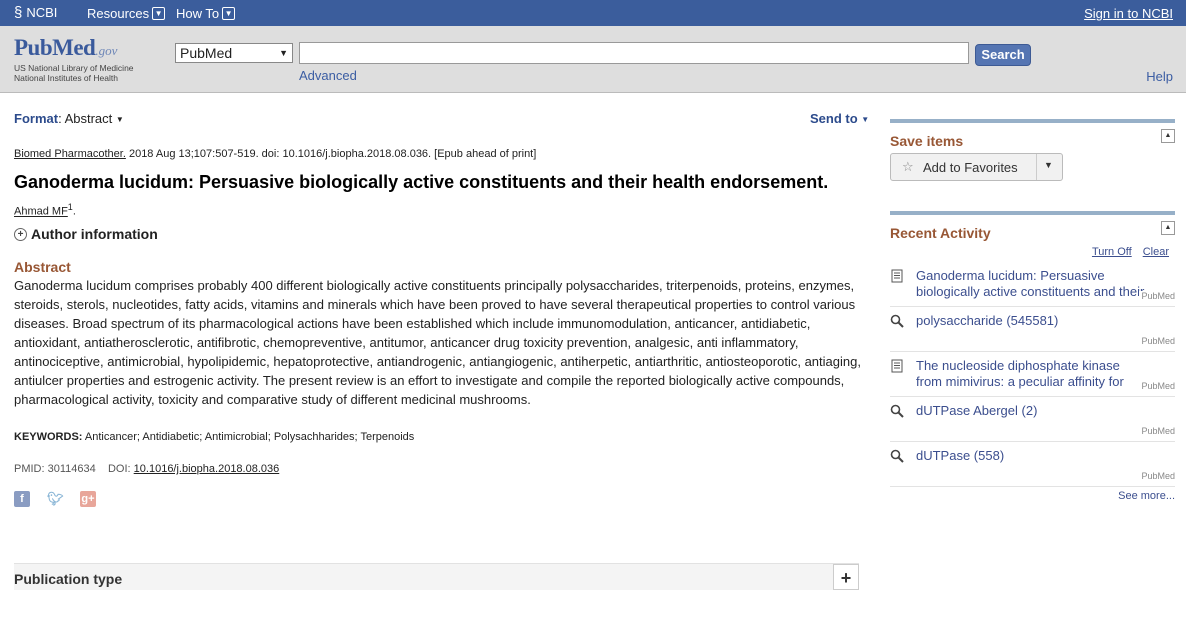 The image size is (1186, 643). Describe the element at coordinates (1032, 464) in the screenshot. I see `recent-activity-item: dUTPase (558) PubMed` at that location.